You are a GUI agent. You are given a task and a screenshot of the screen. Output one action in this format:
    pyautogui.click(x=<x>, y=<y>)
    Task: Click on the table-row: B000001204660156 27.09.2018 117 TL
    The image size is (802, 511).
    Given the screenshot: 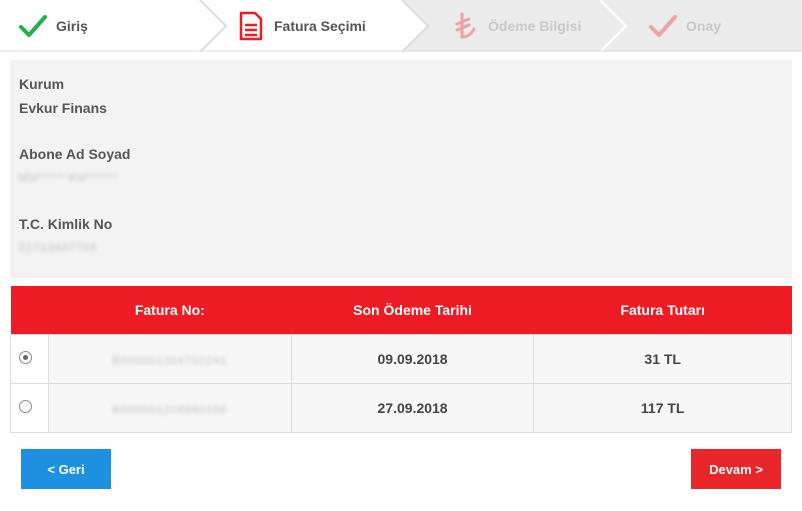 What is the action you would take?
    pyautogui.click(x=401, y=407)
    